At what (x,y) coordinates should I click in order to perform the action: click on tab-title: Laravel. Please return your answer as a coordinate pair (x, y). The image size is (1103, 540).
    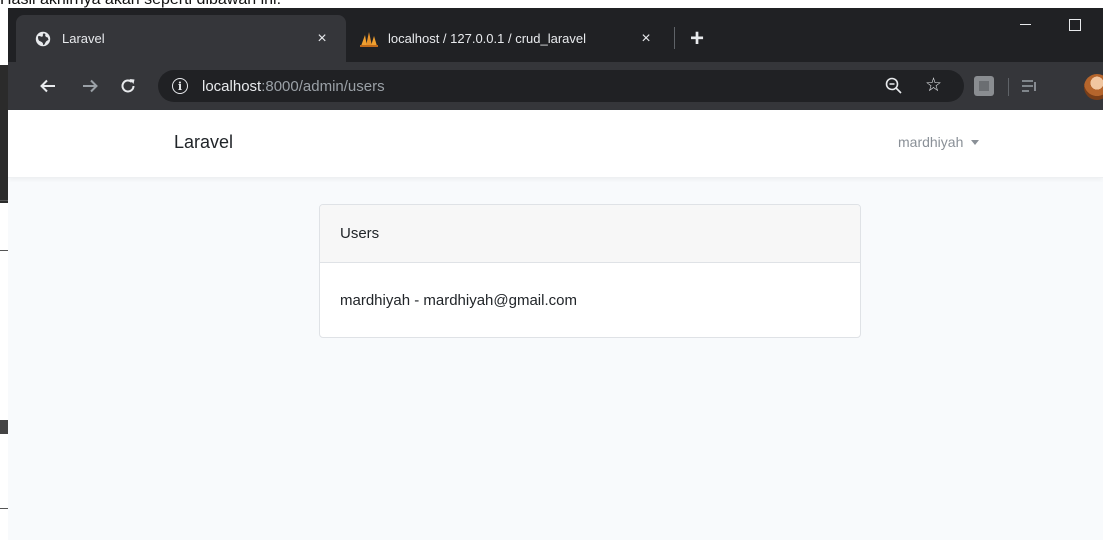
    Looking at the image, I should click on (83, 38).